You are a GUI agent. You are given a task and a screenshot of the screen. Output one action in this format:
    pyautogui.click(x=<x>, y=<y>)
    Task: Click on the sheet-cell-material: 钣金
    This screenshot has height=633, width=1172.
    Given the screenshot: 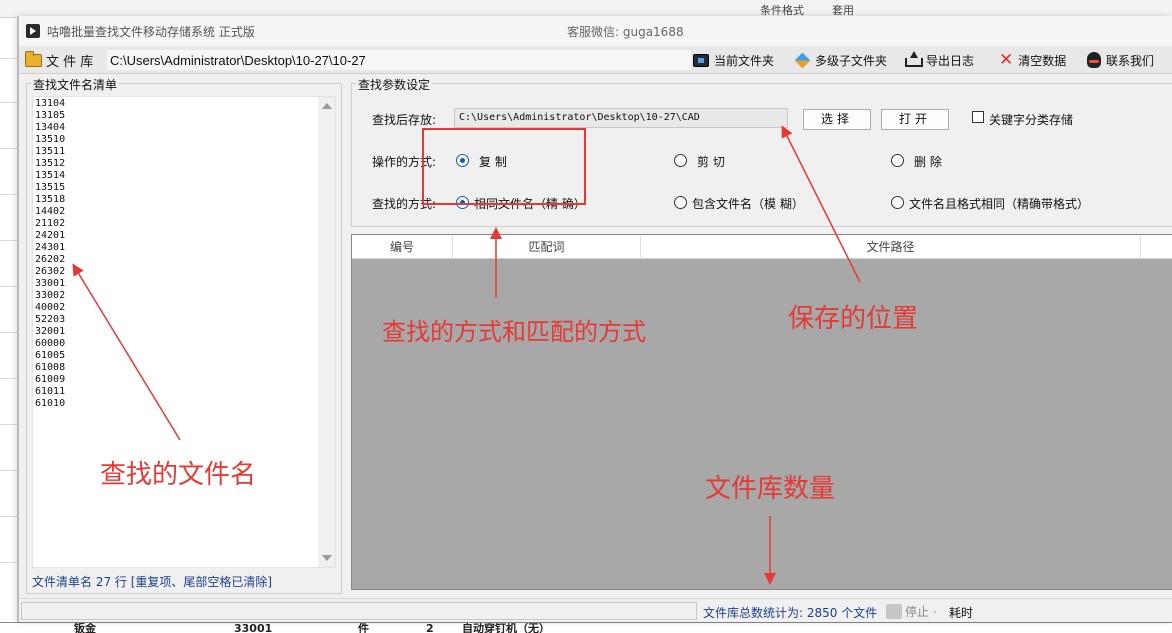 What is the action you would take?
    pyautogui.click(x=85, y=627)
    